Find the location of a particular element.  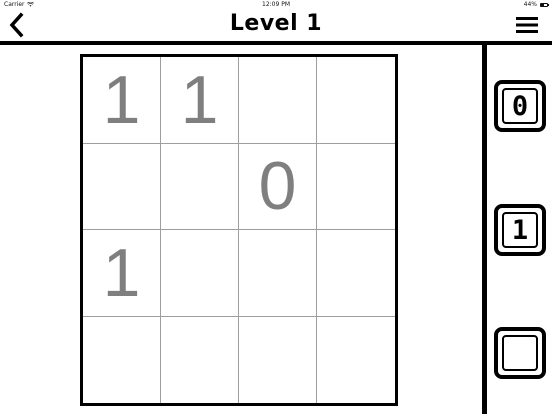

menu-button is located at coordinates (527, 25).